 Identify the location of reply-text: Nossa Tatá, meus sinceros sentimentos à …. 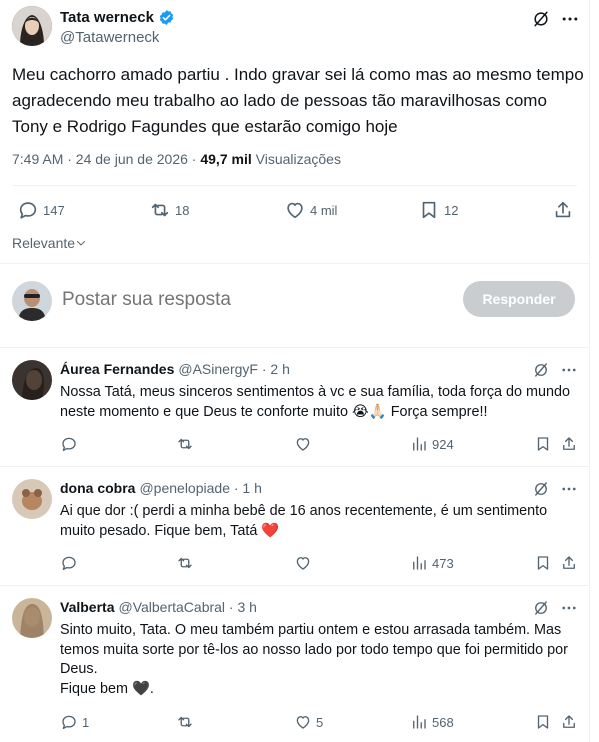
(315, 402).